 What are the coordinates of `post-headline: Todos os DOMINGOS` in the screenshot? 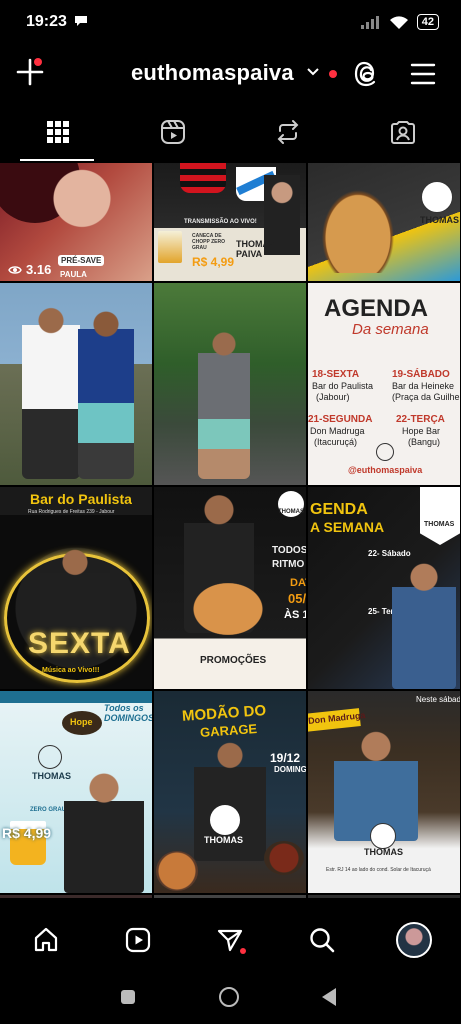 It's located at (128, 713).